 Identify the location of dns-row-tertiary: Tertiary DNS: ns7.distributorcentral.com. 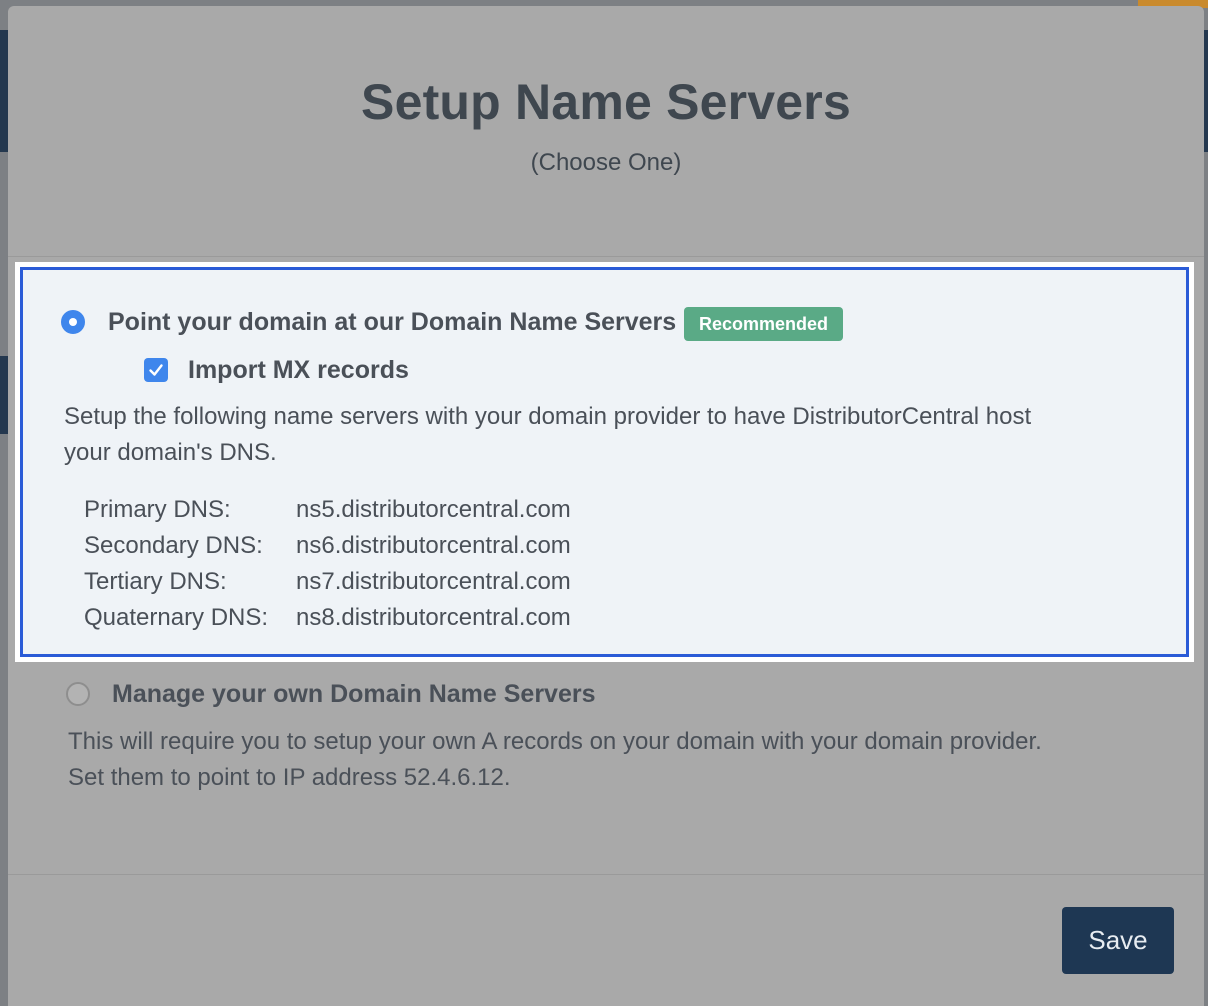
(327, 582).